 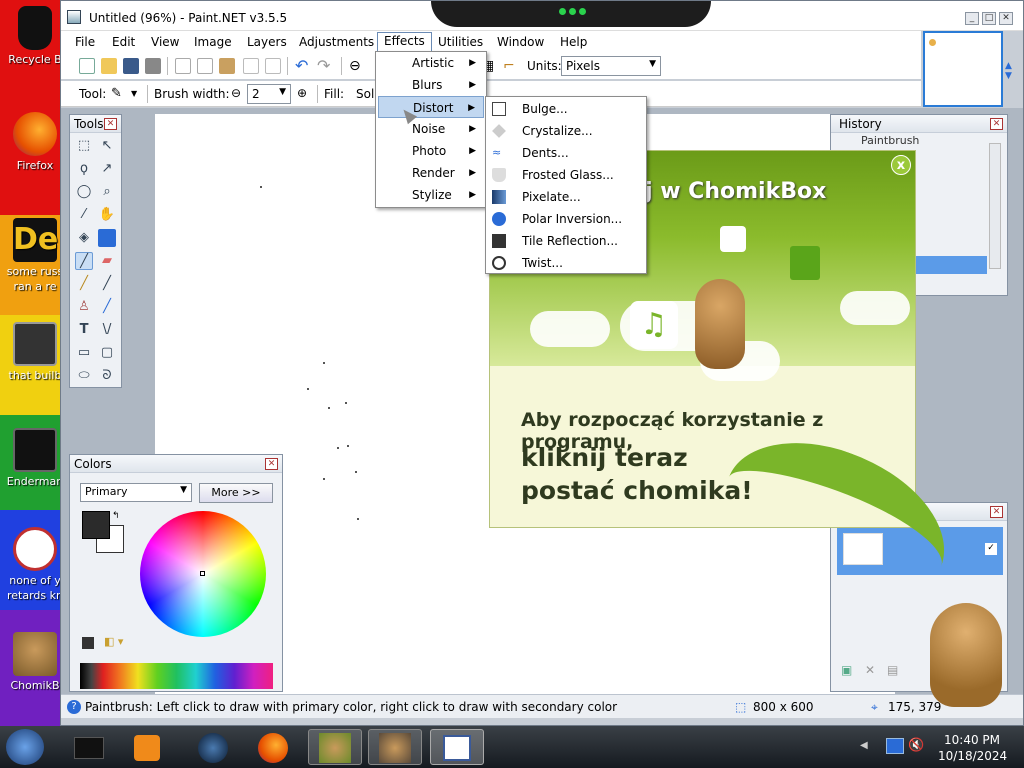 I want to click on clone-stamp-icon: ♙, so click(x=84, y=307).